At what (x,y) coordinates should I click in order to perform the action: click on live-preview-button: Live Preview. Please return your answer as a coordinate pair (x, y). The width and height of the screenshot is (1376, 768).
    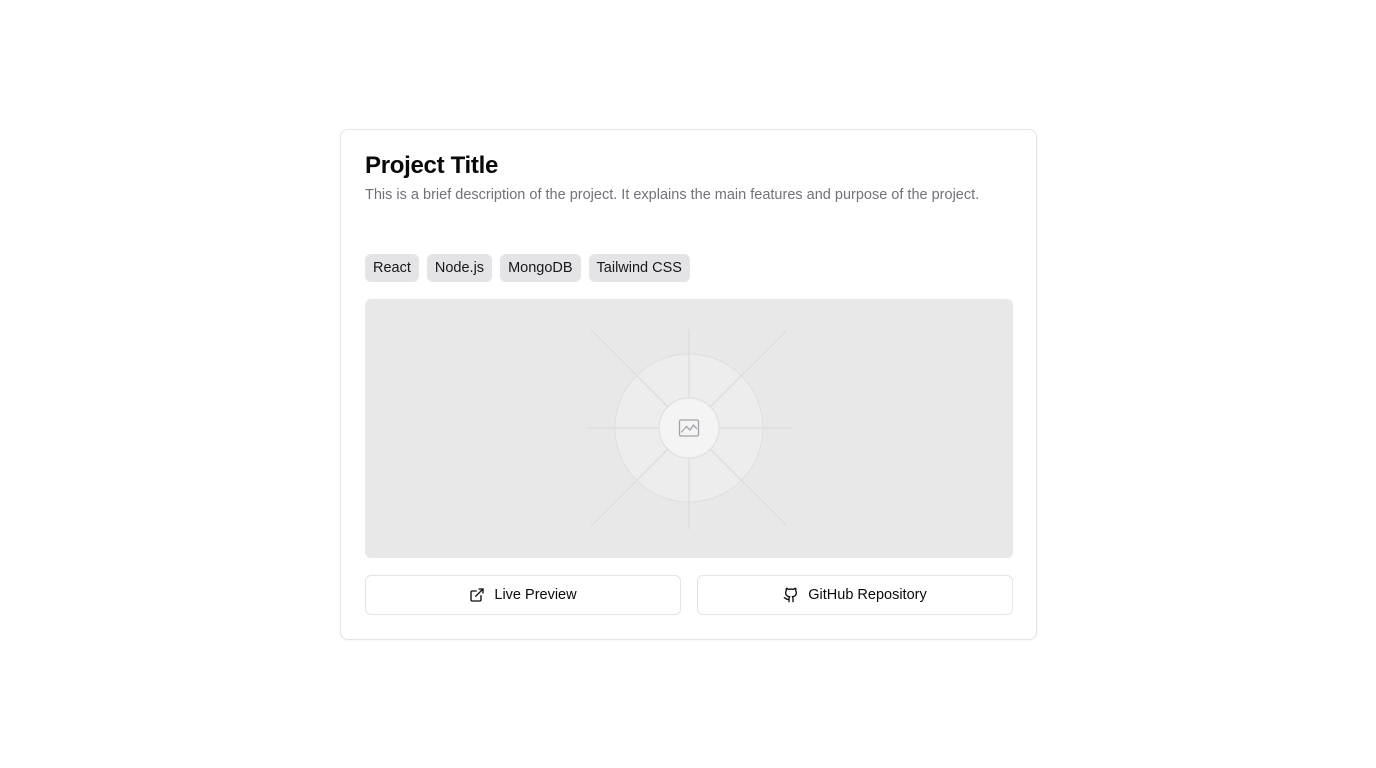
    Looking at the image, I should click on (523, 595).